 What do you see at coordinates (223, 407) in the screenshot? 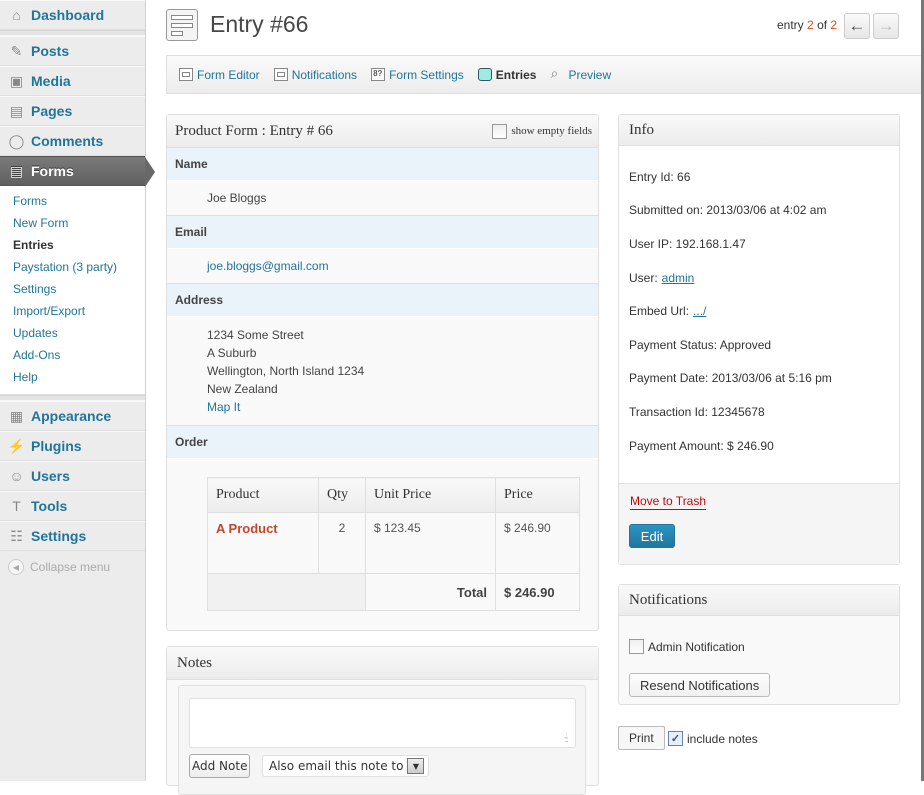
I see `map-it-link: Map It` at bounding box center [223, 407].